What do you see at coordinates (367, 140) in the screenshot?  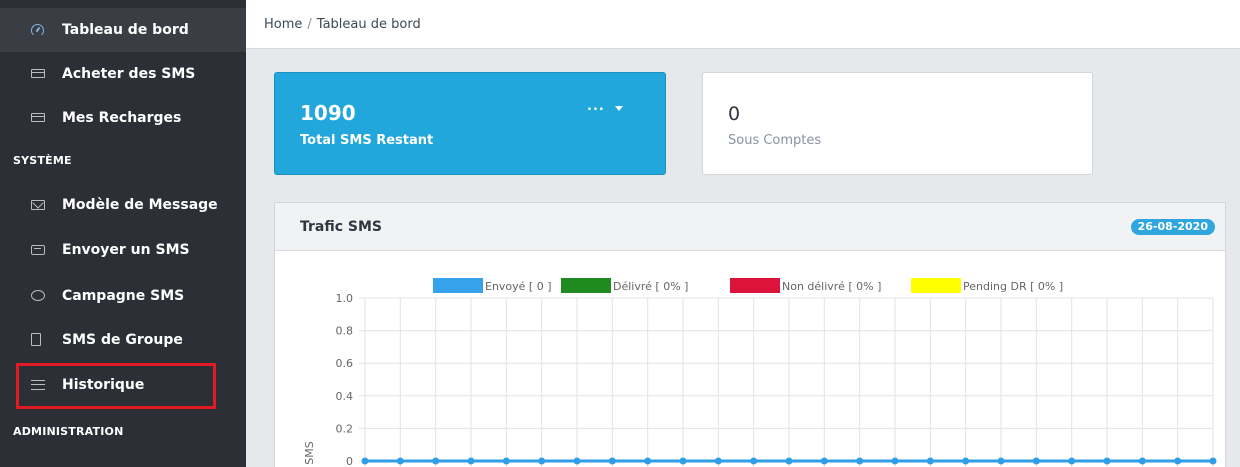 I see `sms-remaining-label: Total SMS Restant` at bounding box center [367, 140].